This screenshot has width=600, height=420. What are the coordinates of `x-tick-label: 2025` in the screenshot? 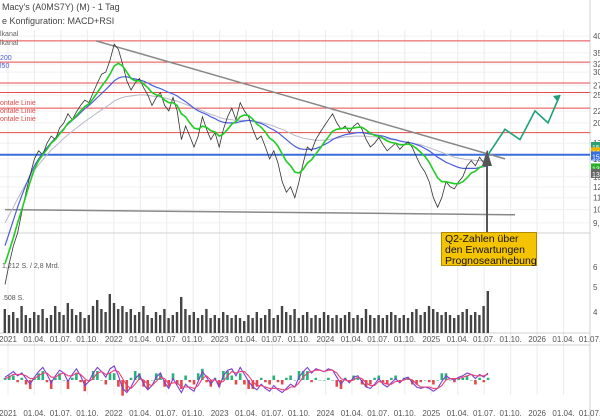 It's located at (431, 413).